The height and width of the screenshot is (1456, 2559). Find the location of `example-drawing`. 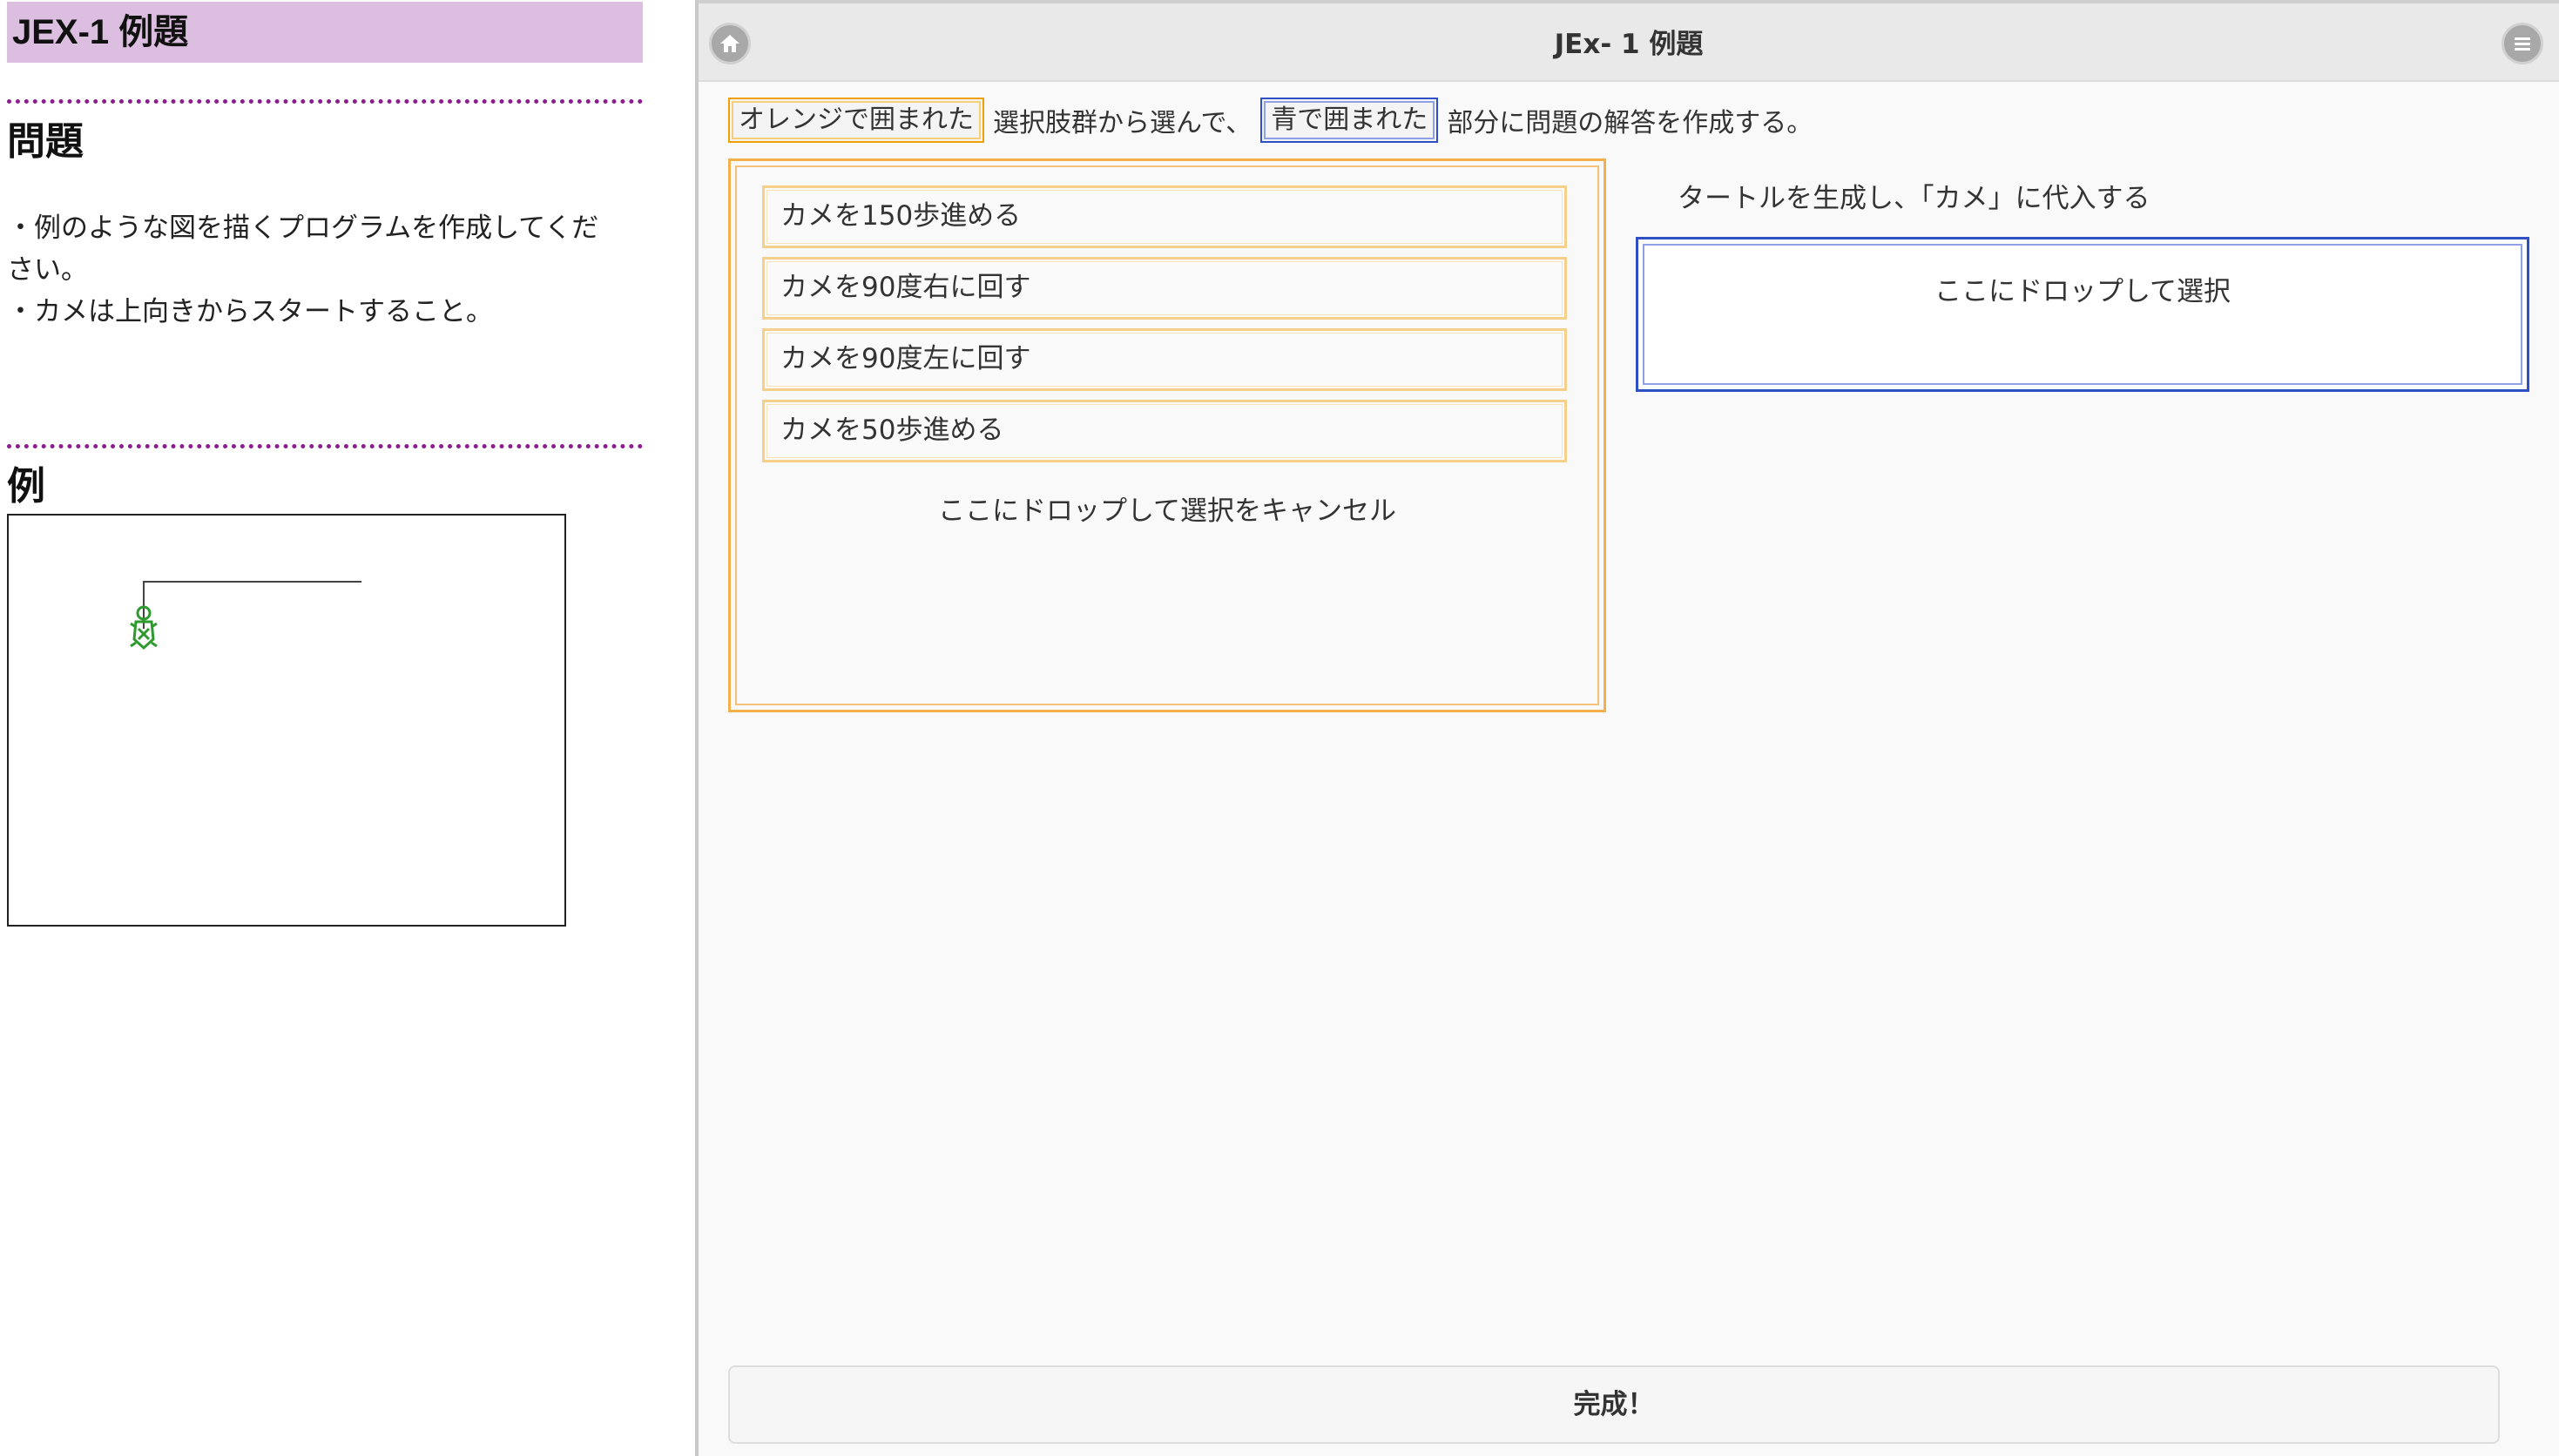

example-drawing is located at coordinates (245, 615).